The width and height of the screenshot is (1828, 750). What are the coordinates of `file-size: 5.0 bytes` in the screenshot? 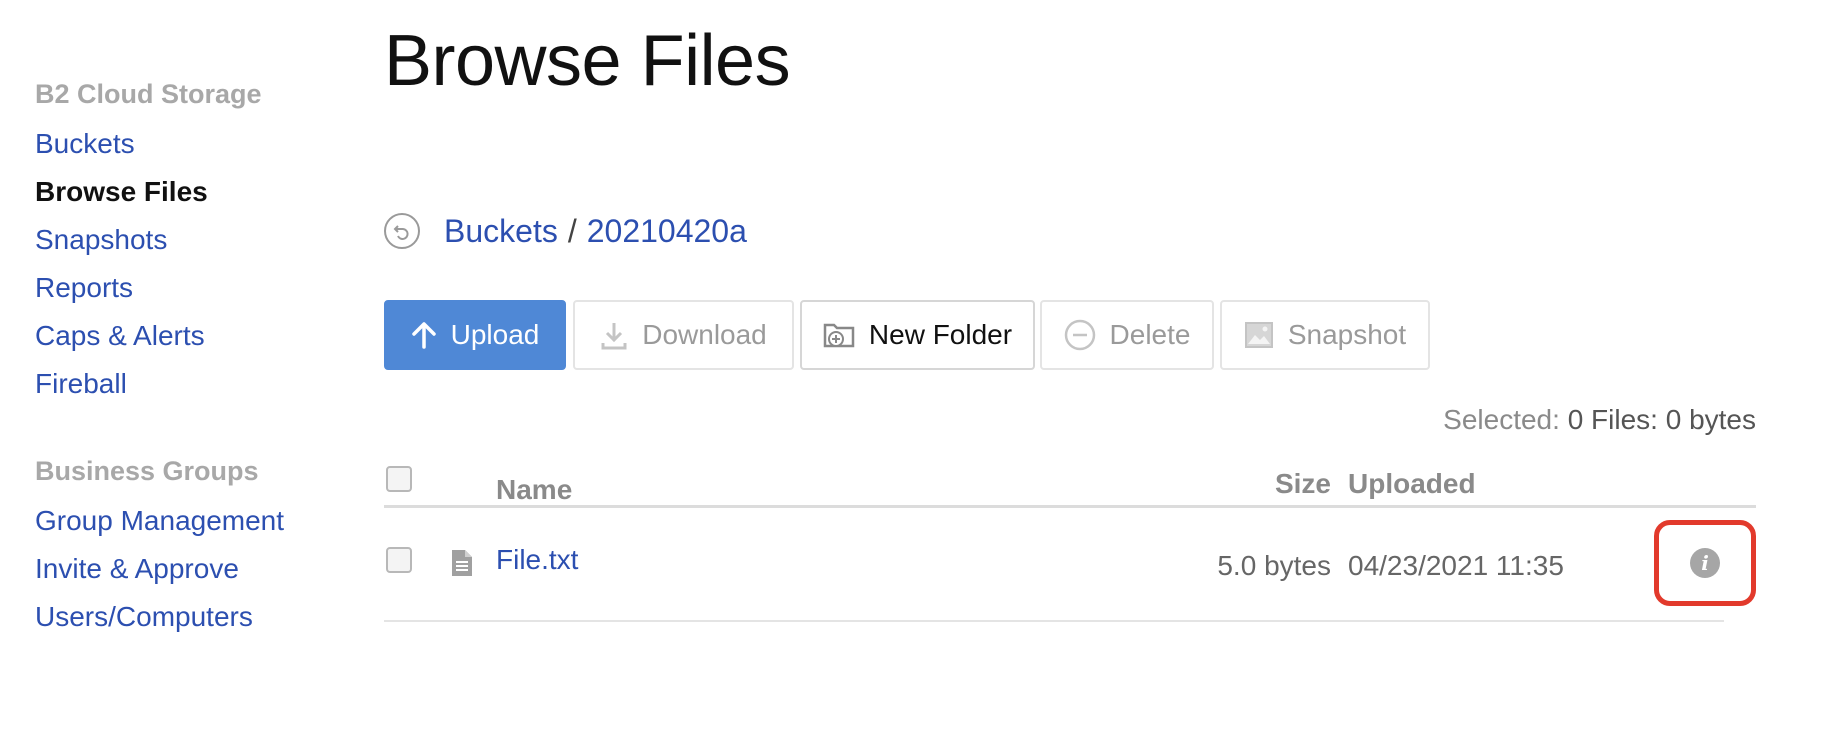 It's located at (1274, 565).